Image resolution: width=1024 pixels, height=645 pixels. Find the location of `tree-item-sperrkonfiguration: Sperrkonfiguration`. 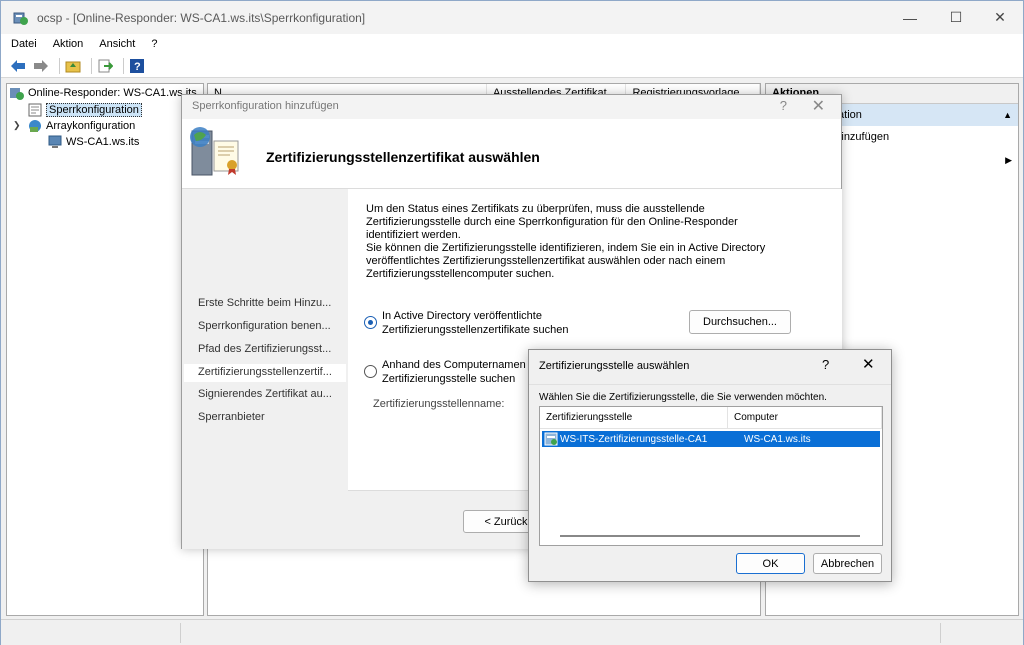

tree-item-sperrkonfiguration: Sperrkonfiguration is located at coordinates (84, 110).